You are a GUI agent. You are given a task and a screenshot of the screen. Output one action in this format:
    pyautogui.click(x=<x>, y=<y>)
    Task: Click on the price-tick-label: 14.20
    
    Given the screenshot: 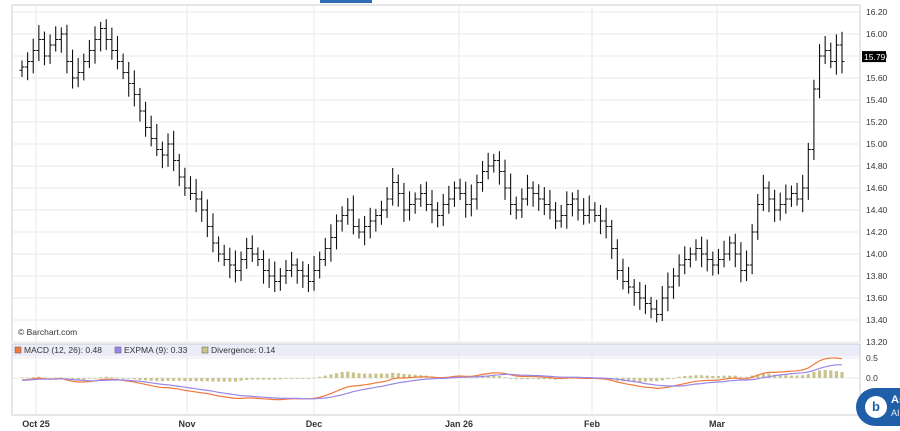 What is the action you would take?
    pyautogui.click(x=877, y=232)
    